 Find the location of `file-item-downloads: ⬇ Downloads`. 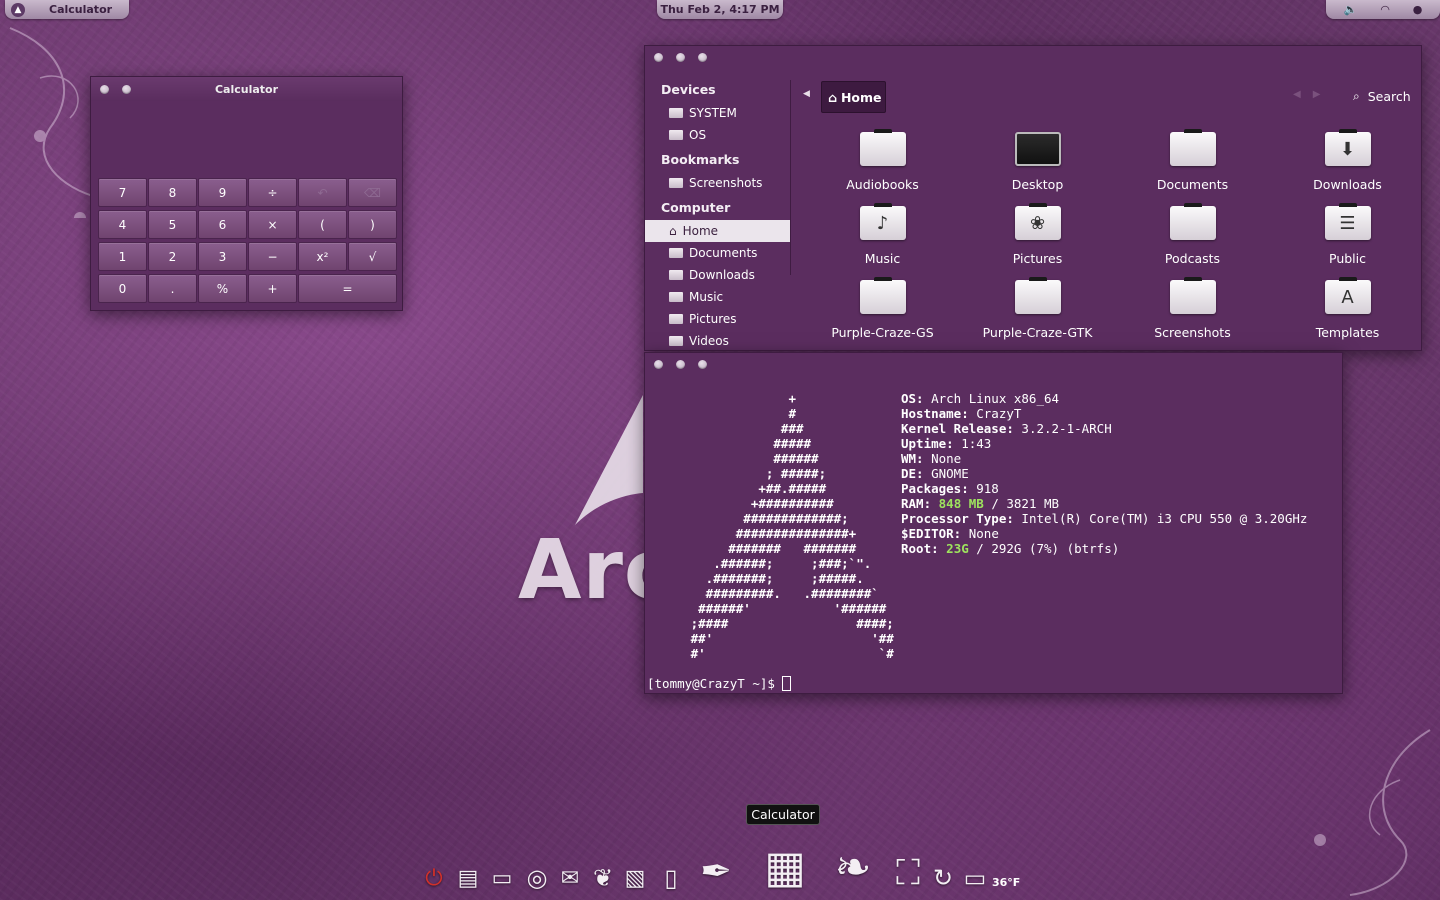

file-item-downloads: ⬇ Downloads is located at coordinates (1347, 167).